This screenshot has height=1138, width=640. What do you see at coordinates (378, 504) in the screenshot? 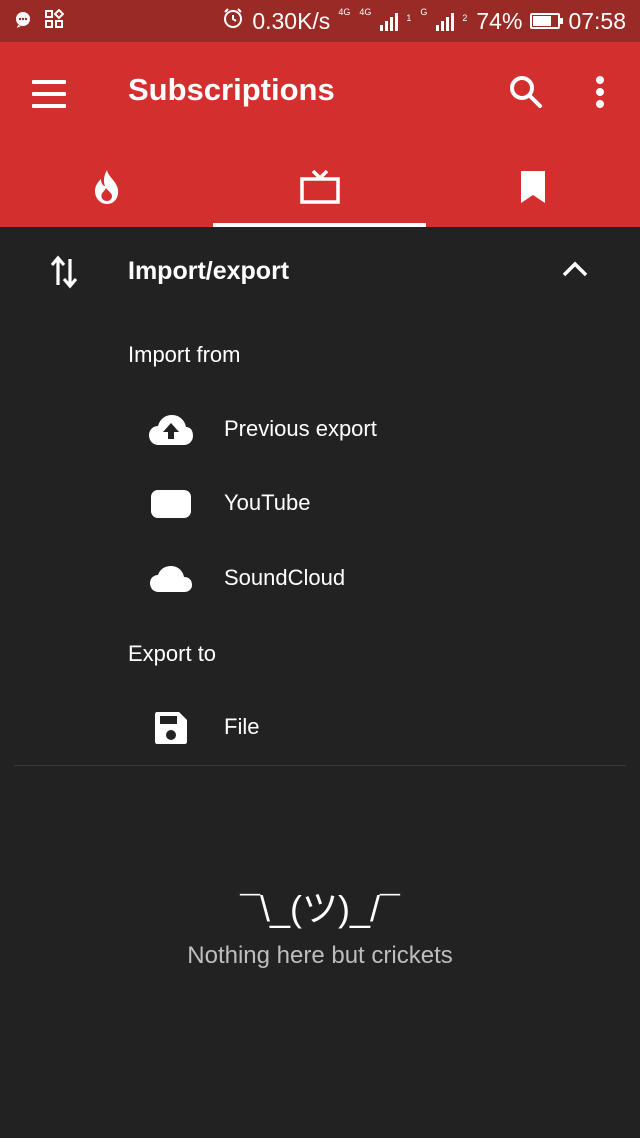
I see `import-youtube: YouTube` at bounding box center [378, 504].